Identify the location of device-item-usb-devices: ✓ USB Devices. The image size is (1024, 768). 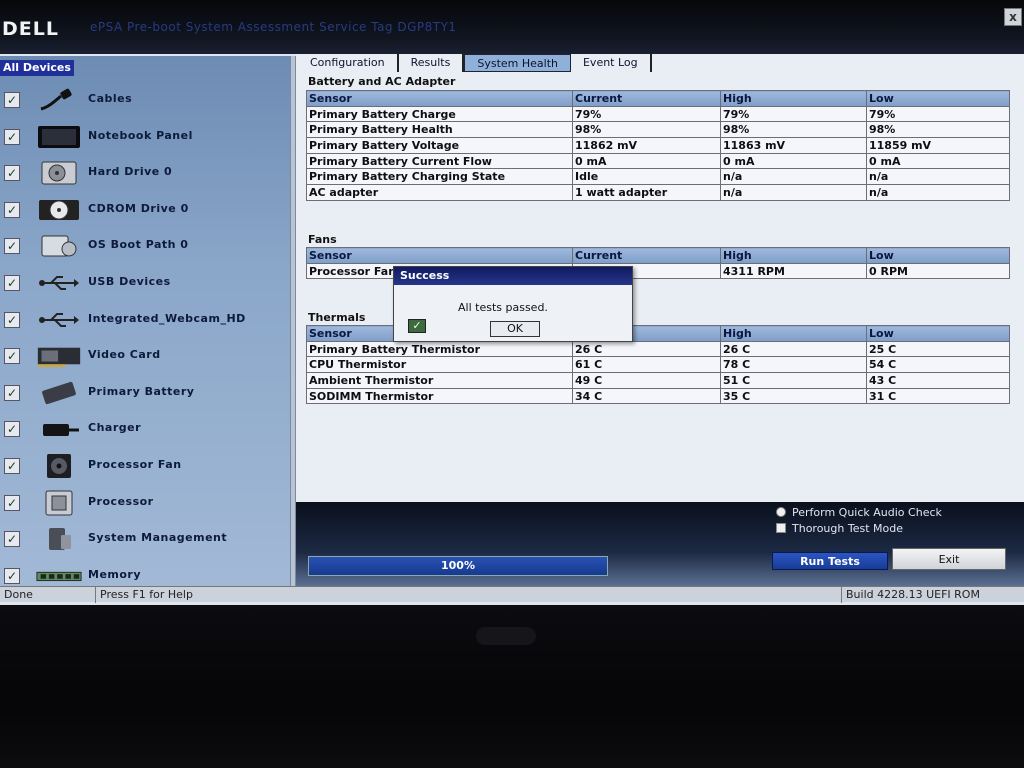
(145, 283).